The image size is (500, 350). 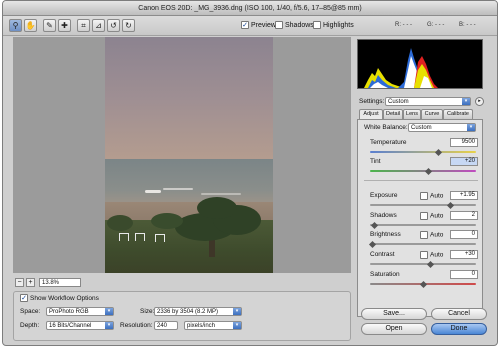 I want to click on tab-adjust-label: Adjust, so click(x=371, y=114).